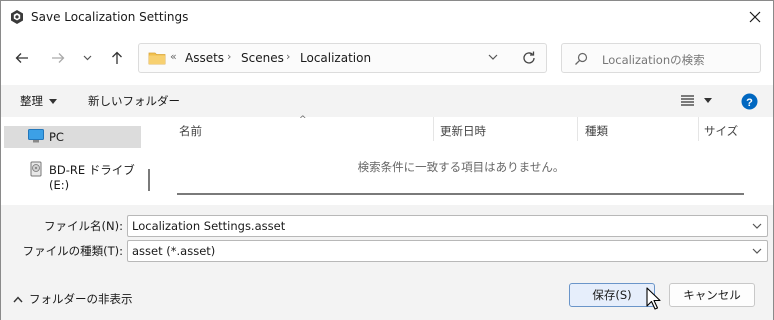 This screenshot has width=774, height=320. Describe the element at coordinates (17, 17) in the screenshot. I see `unity-app-icon` at that location.